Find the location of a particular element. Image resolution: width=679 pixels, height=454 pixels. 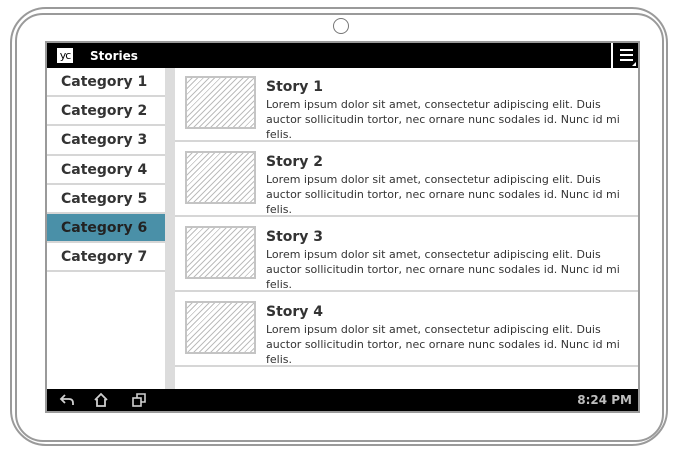

hamburger-icon is located at coordinates (626, 50).